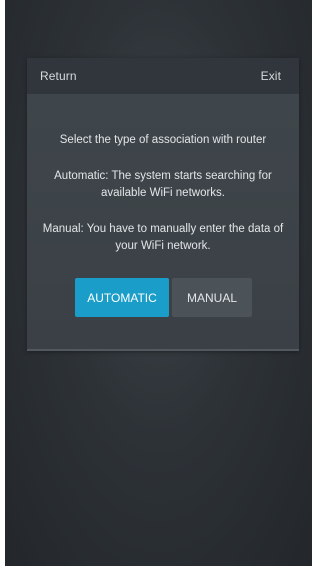  I want to click on manual-button: MANUAL, so click(212, 297).